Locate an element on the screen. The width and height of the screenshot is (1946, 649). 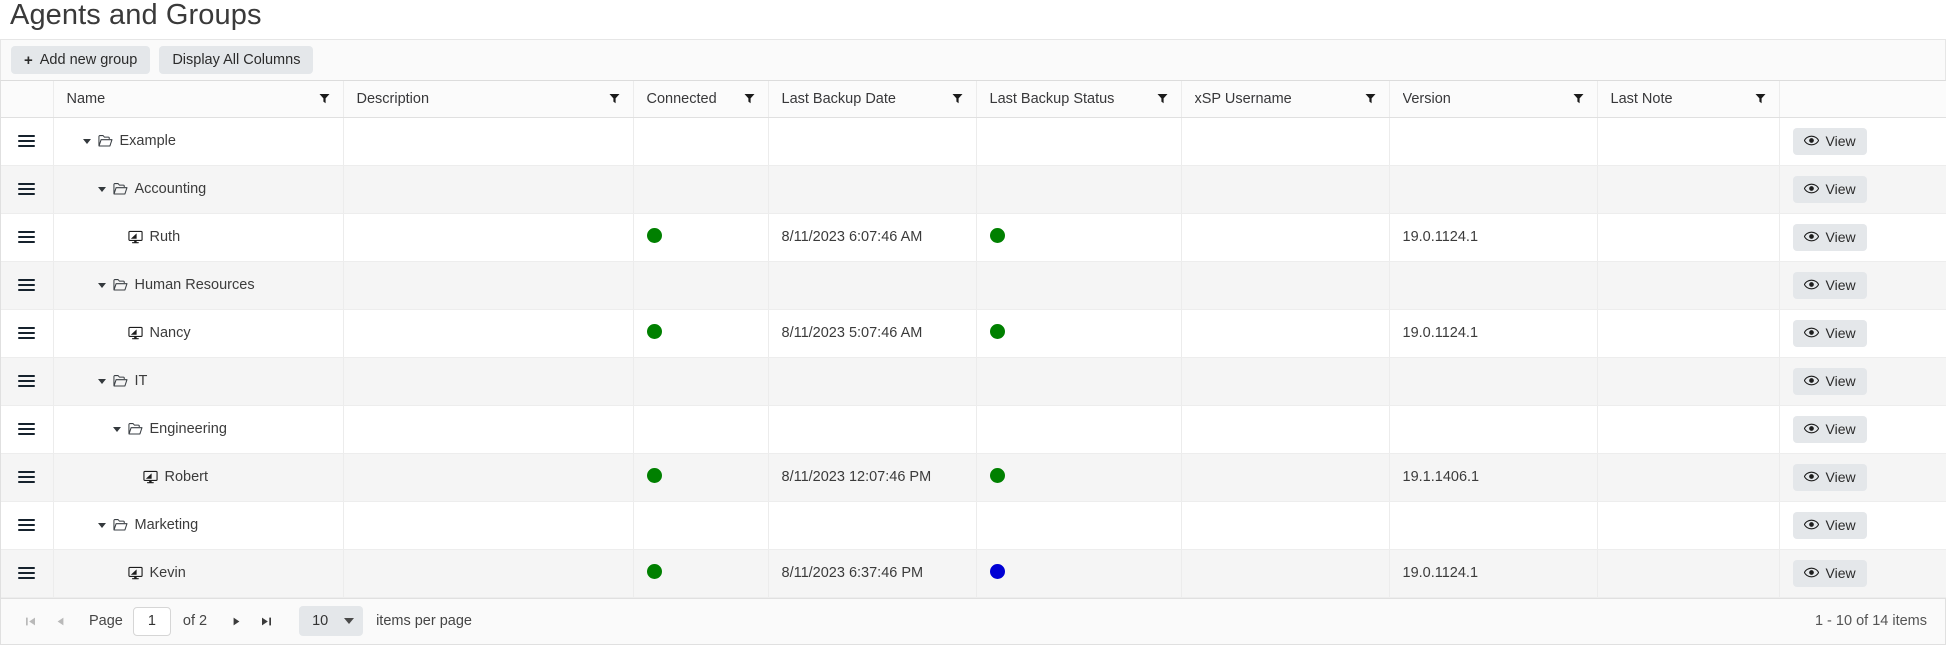
table-row: IT View is located at coordinates (973, 381).